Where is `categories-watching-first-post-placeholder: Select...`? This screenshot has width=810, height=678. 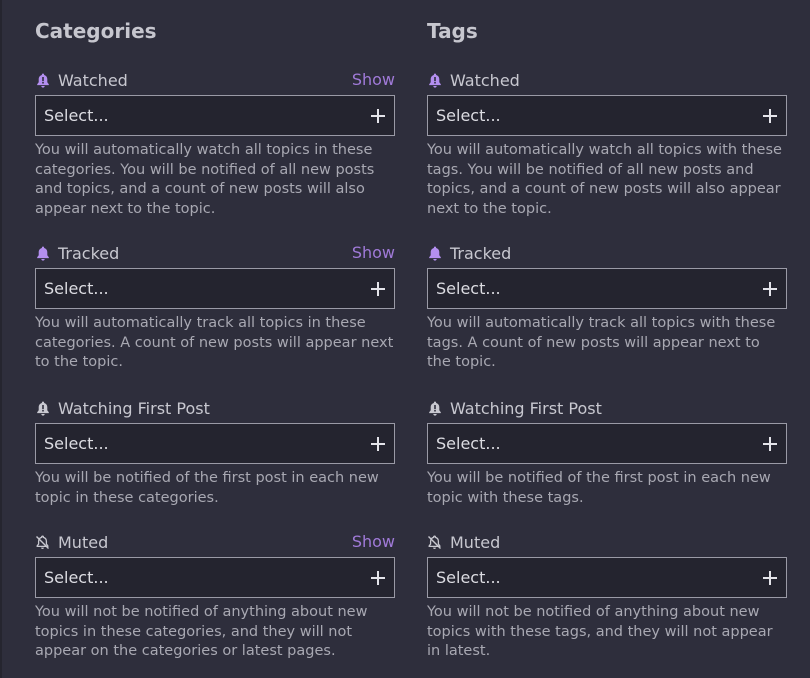 categories-watching-first-post-placeholder: Select... is located at coordinates (76, 443).